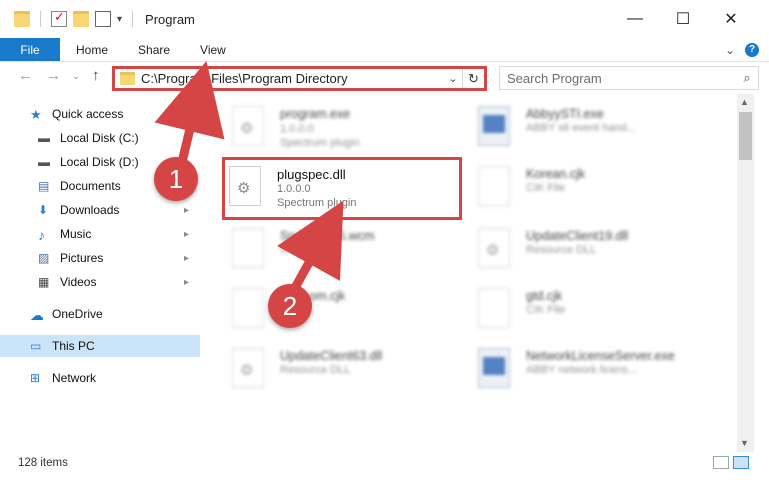 This screenshot has width=769, height=491. Describe the element at coordinates (683, 19) in the screenshot. I see `maximize-button: ☐` at that location.